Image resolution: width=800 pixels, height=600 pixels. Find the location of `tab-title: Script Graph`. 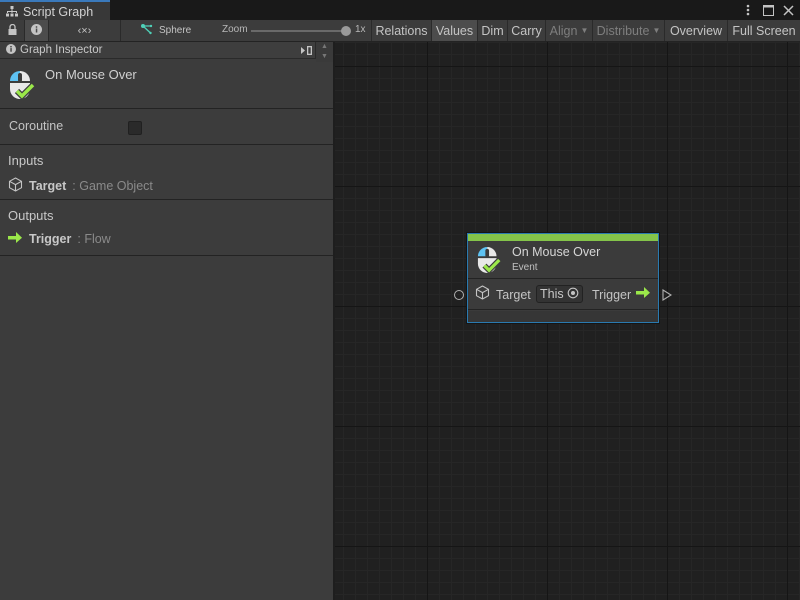

tab-title: Script Graph is located at coordinates (58, 11).